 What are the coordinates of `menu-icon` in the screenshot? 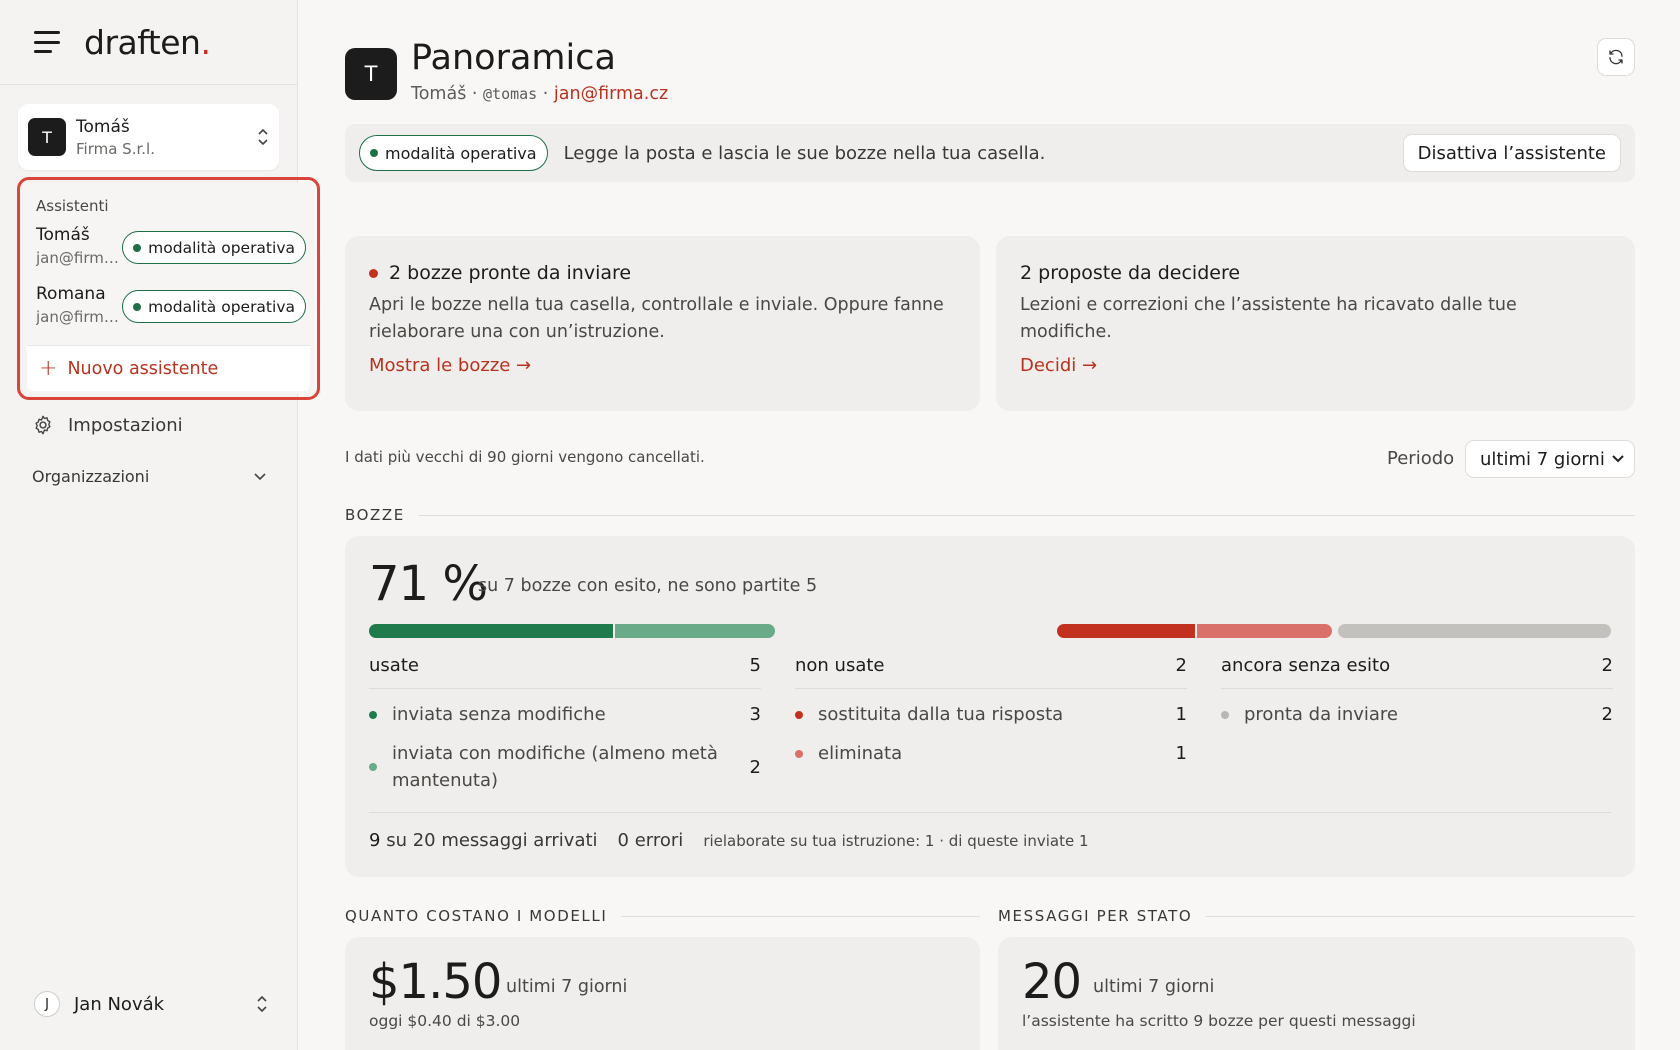 It's located at (47, 42).